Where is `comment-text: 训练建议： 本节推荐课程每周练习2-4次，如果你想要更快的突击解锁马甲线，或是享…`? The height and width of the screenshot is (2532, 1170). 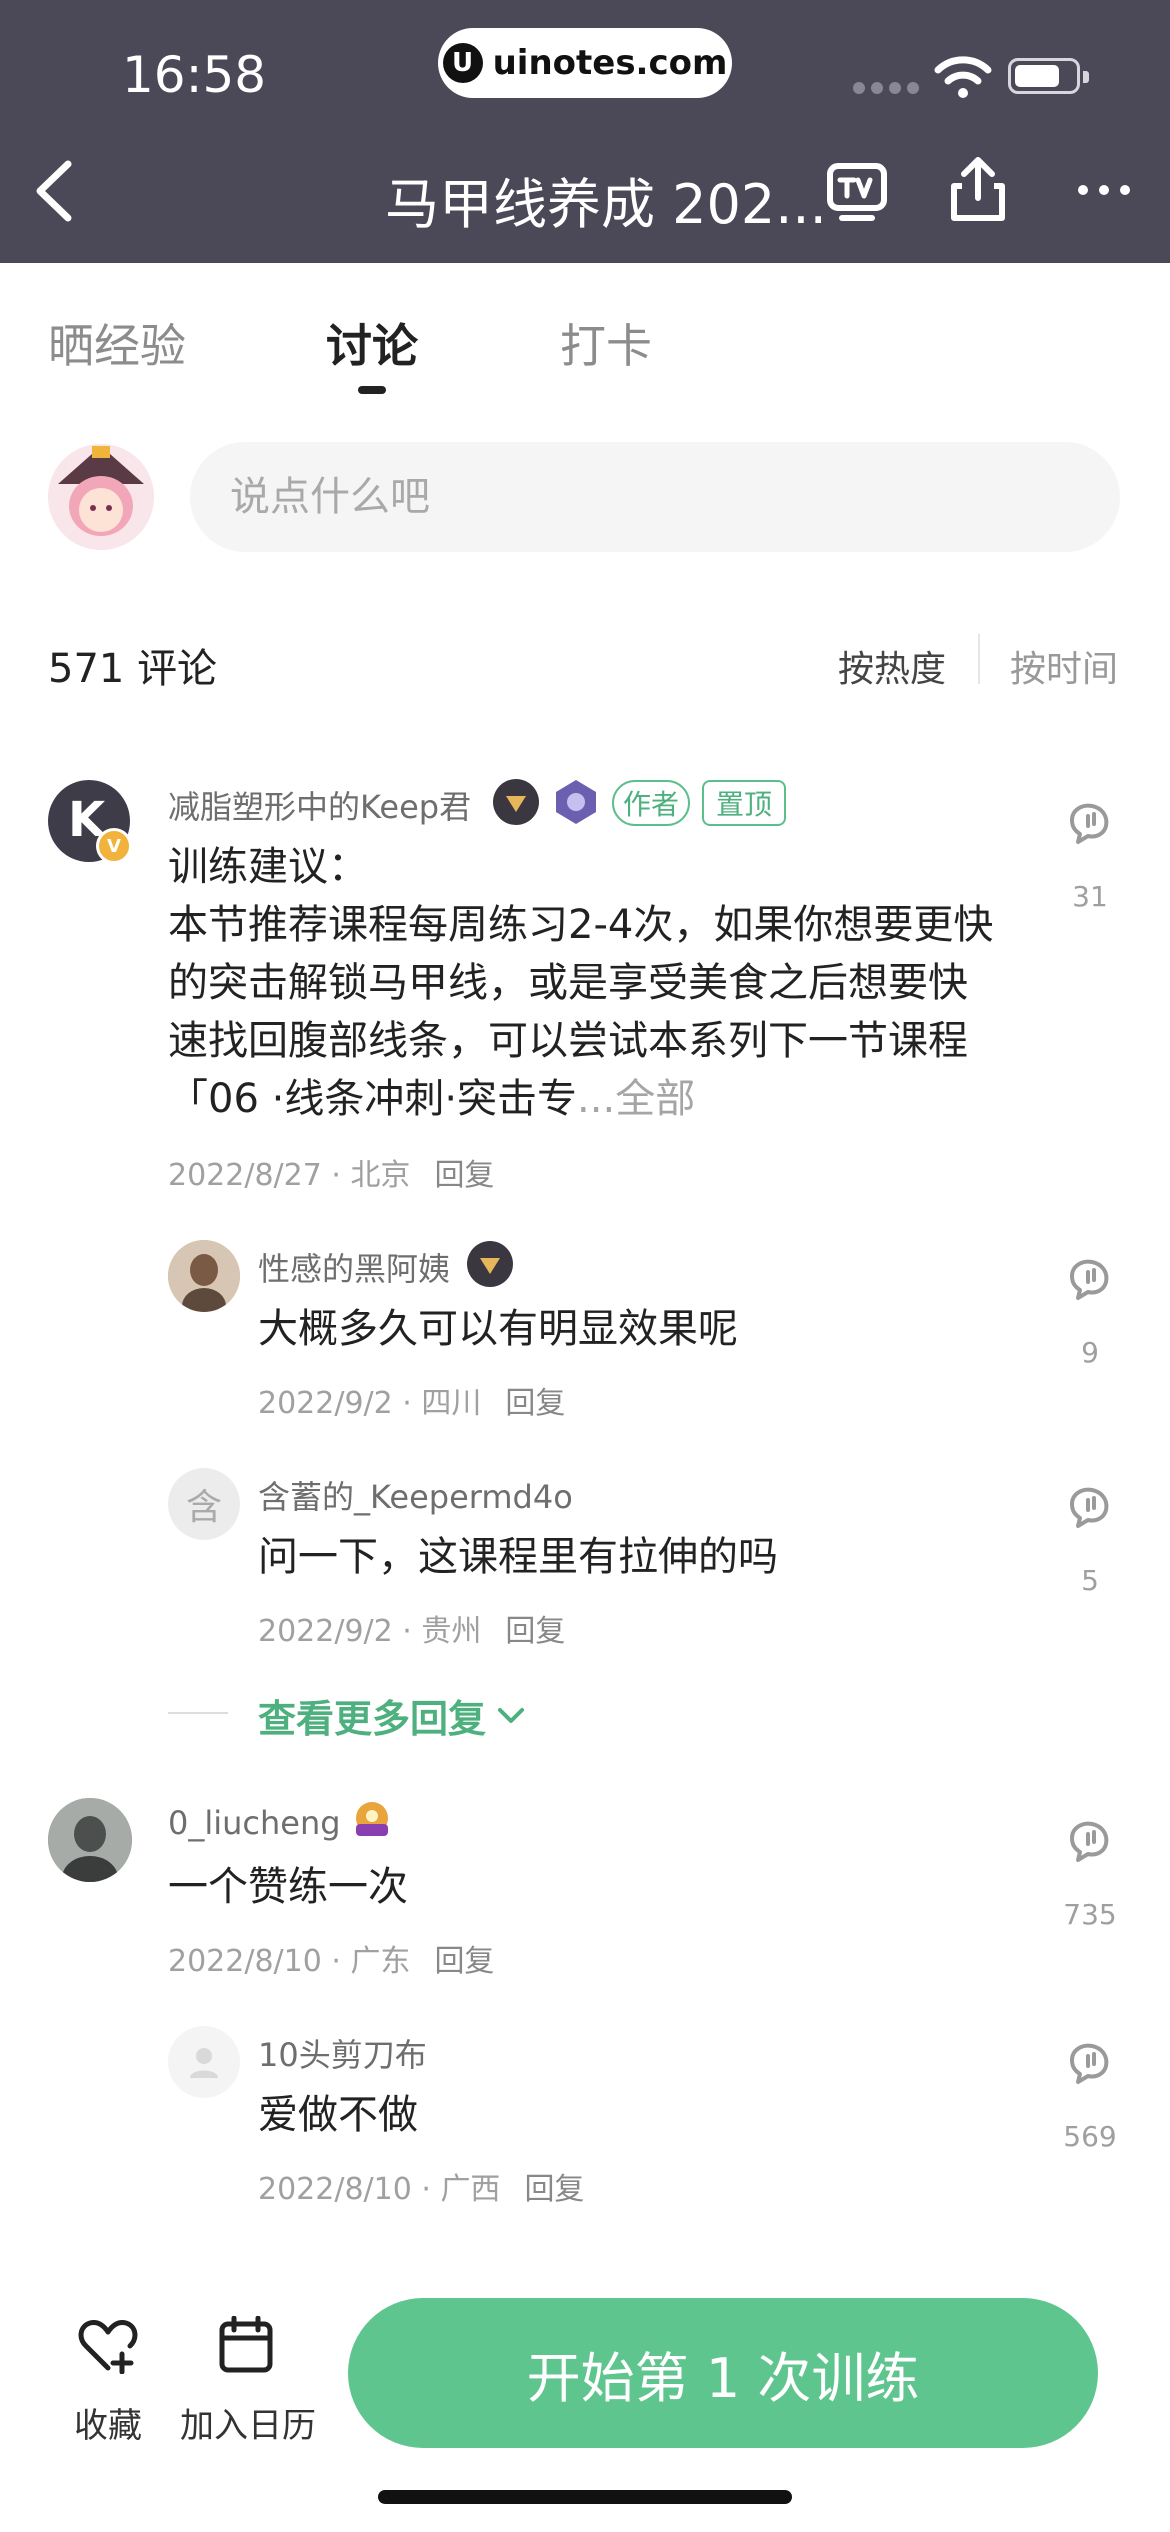 comment-text: 训练建议： 本节推荐课程每周练习2-4次，如果你想要更快的突击解锁马甲线，或是享… is located at coordinates (583, 983).